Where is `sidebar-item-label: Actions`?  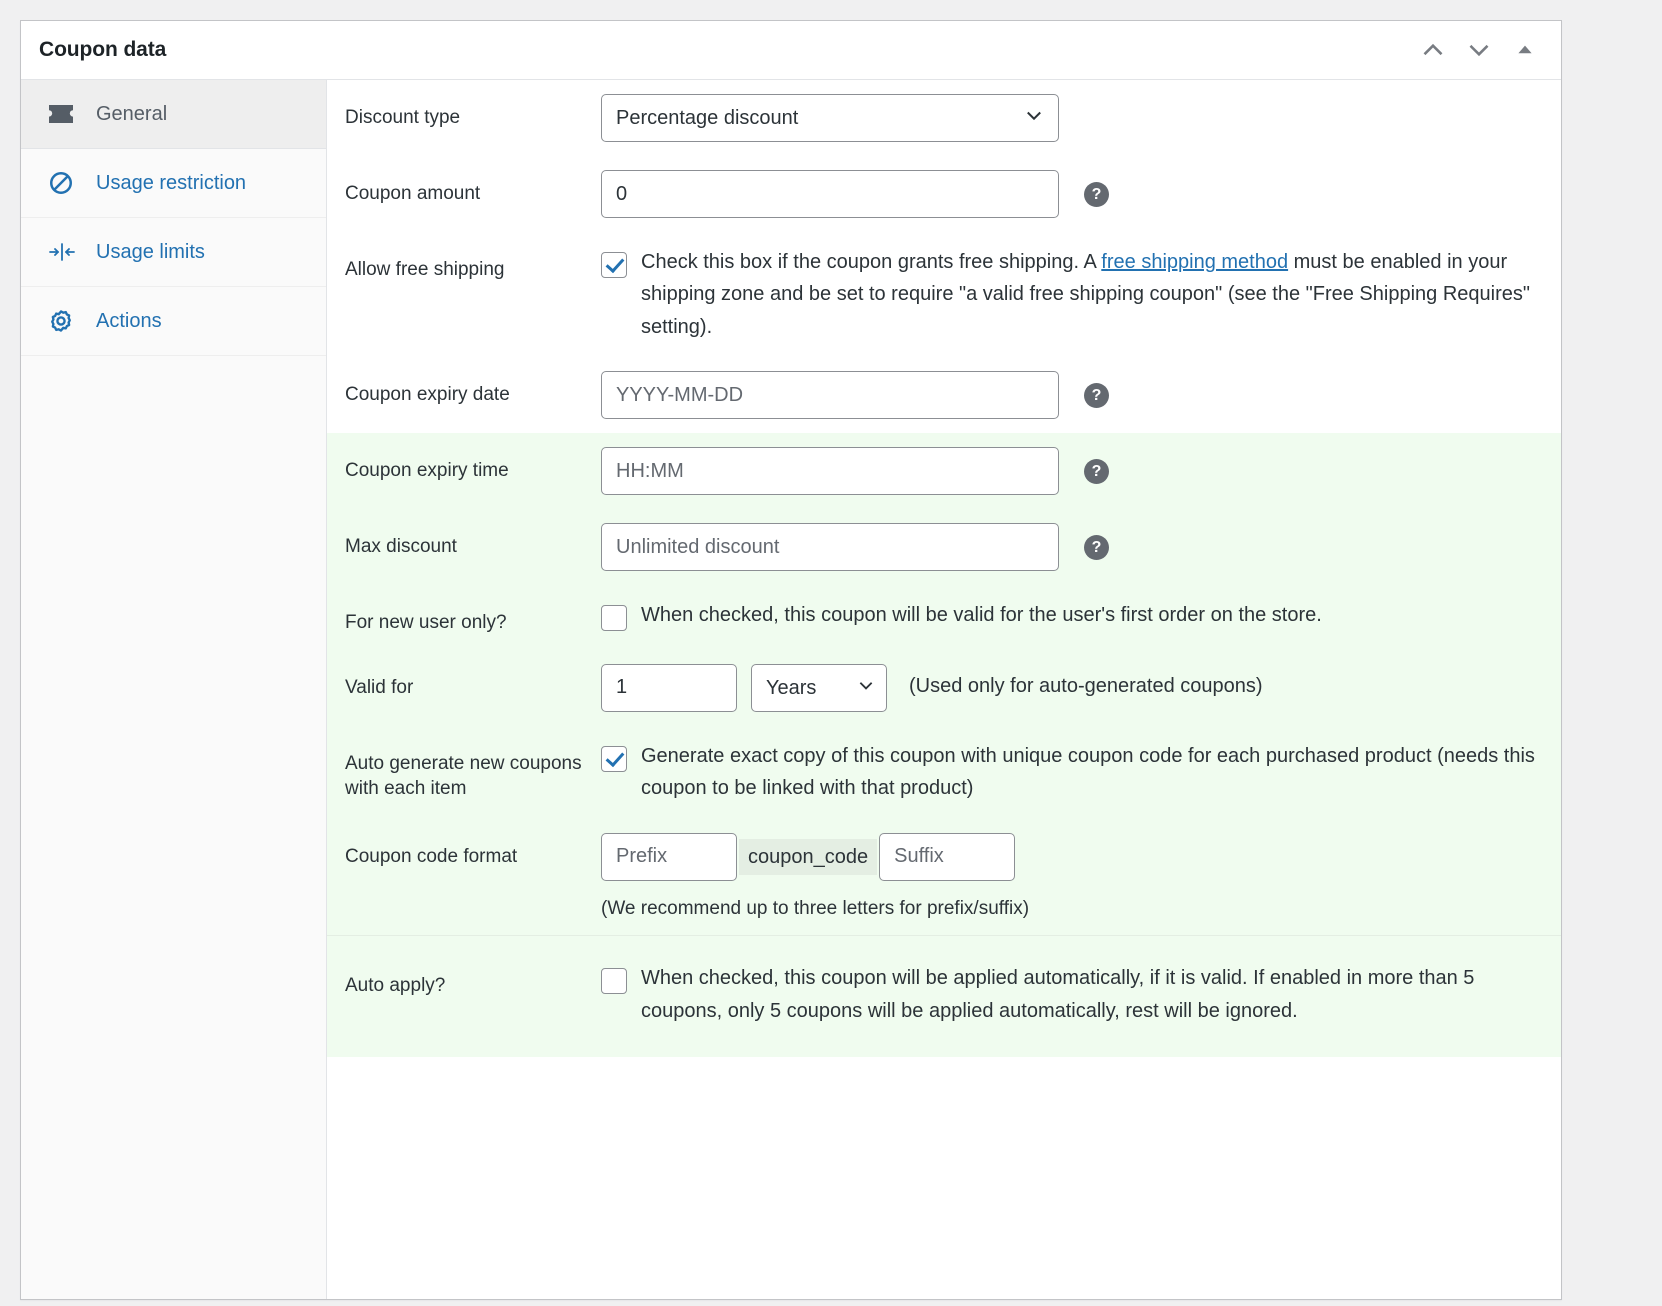 sidebar-item-label: Actions is located at coordinates (129, 321).